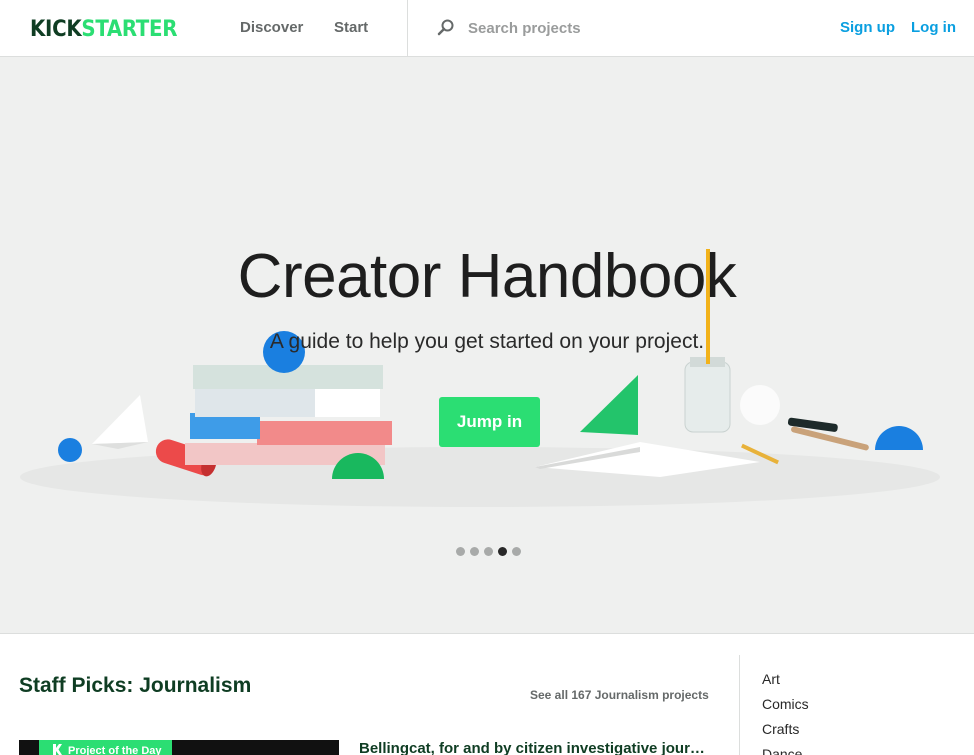 The width and height of the screenshot is (974, 755). I want to click on hero-title: Creator Handbook, so click(487, 276).